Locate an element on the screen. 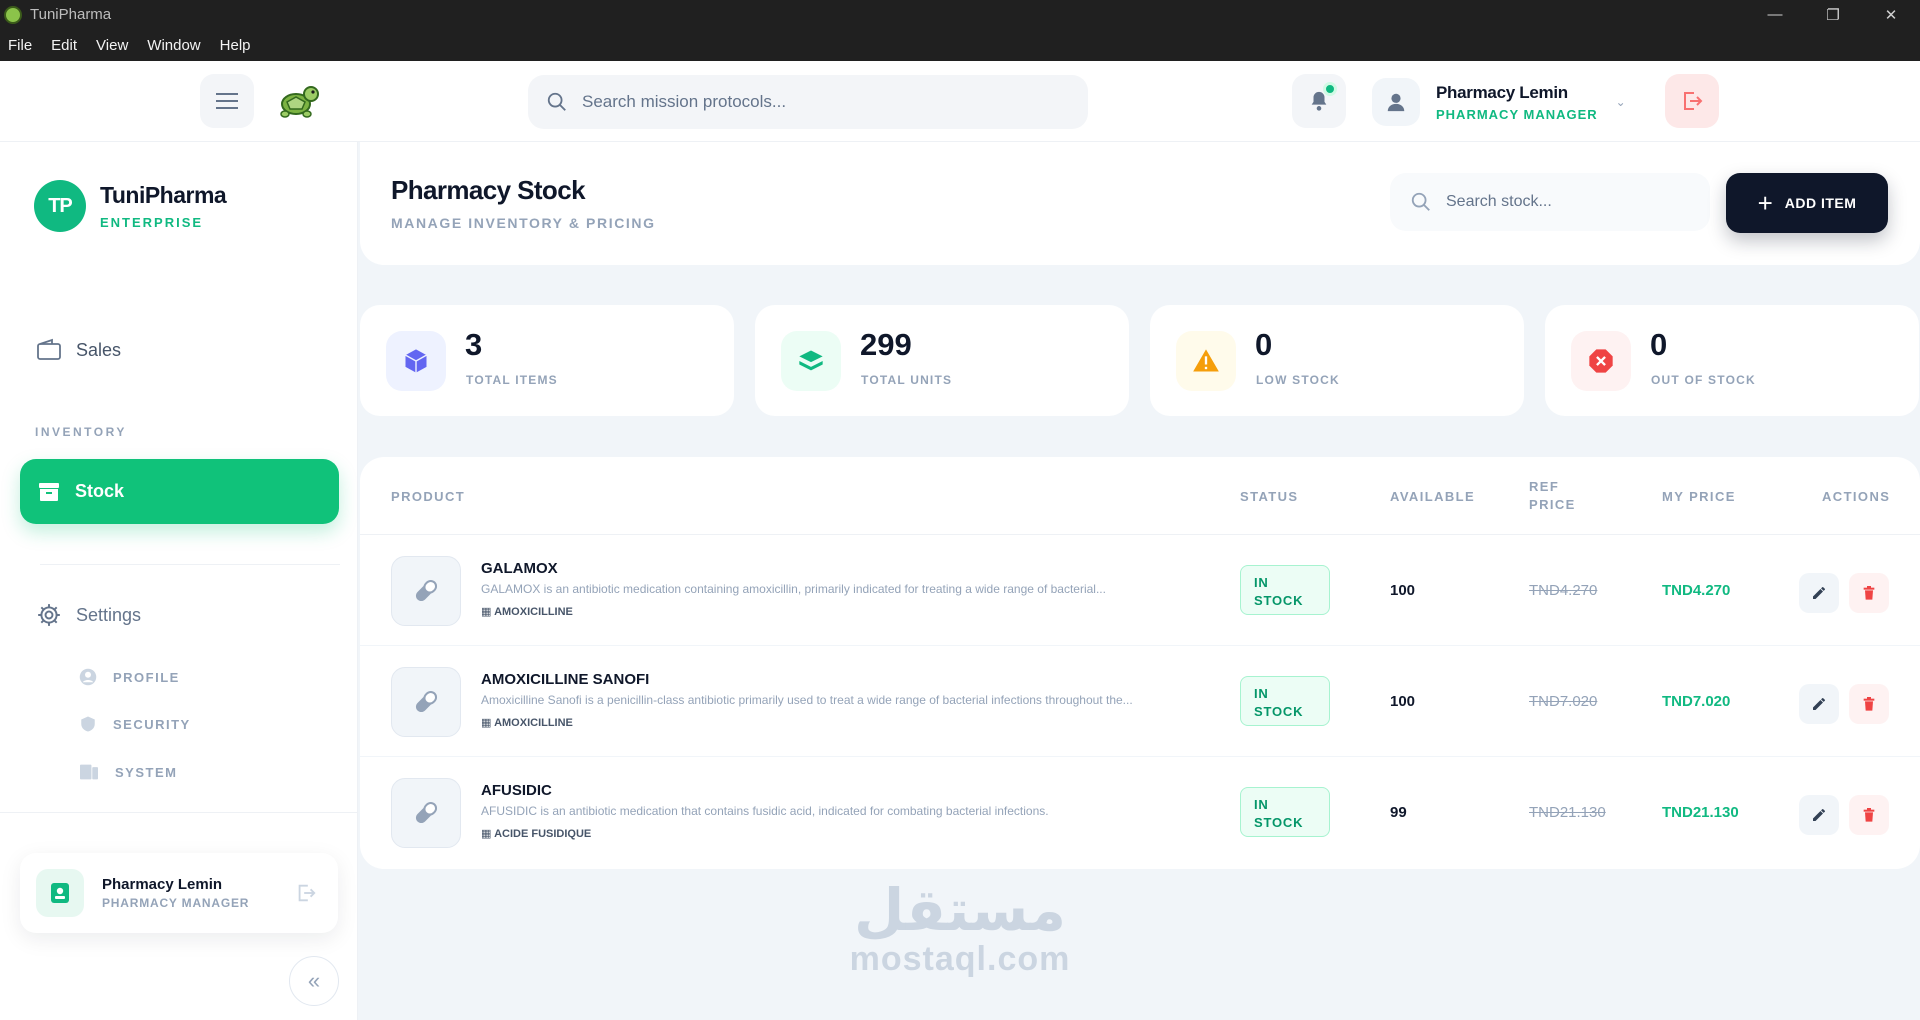  sidebar-item-label: Settings is located at coordinates (109, 614).